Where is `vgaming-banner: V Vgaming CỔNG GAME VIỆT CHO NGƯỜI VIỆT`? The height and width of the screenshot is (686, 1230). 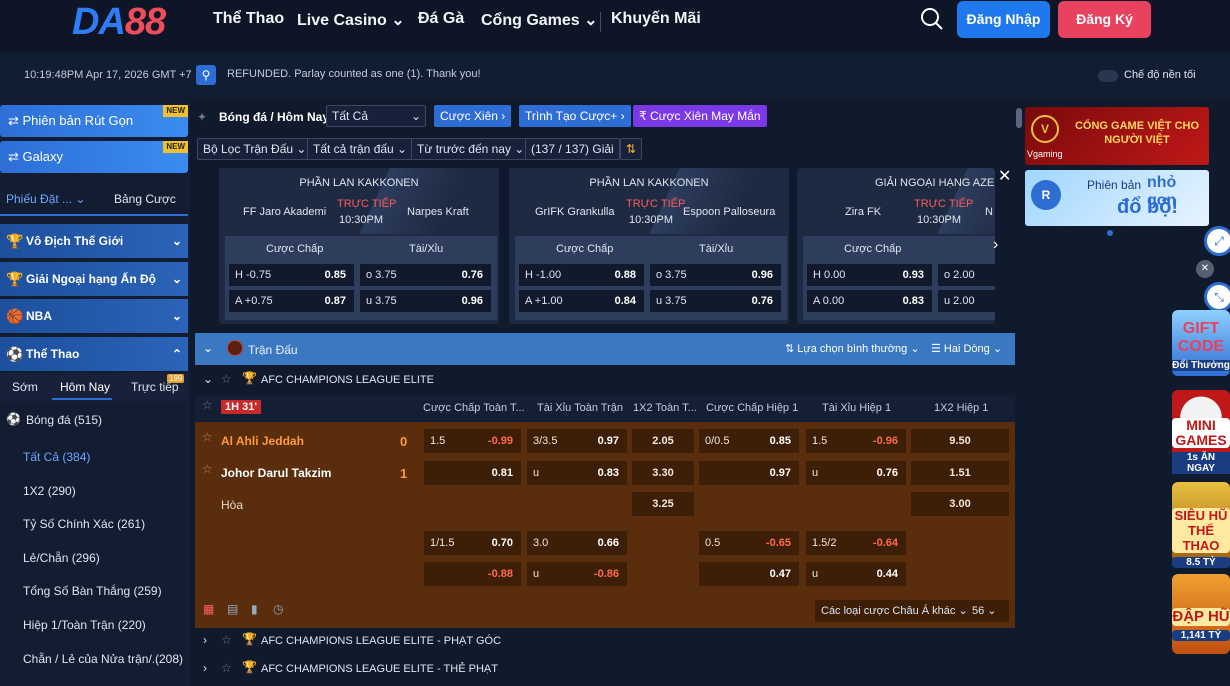
vgaming-banner: V Vgaming CỔNG GAME VIỆT CHO NGƯỜI VIỆT is located at coordinates (1117, 136).